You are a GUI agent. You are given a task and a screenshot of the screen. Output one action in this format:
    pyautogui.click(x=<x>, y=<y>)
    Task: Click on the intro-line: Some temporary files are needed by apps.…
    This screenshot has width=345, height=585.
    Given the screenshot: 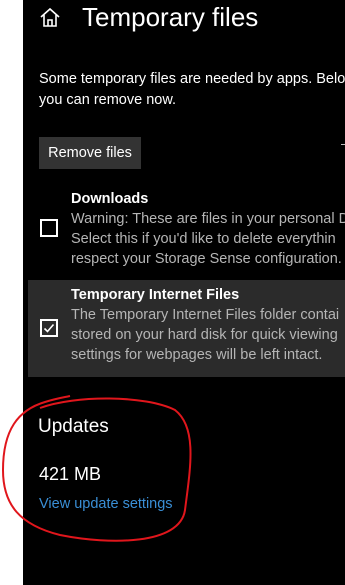 What is the action you would take?
    pyautogui.click(x=192, y=79)
    